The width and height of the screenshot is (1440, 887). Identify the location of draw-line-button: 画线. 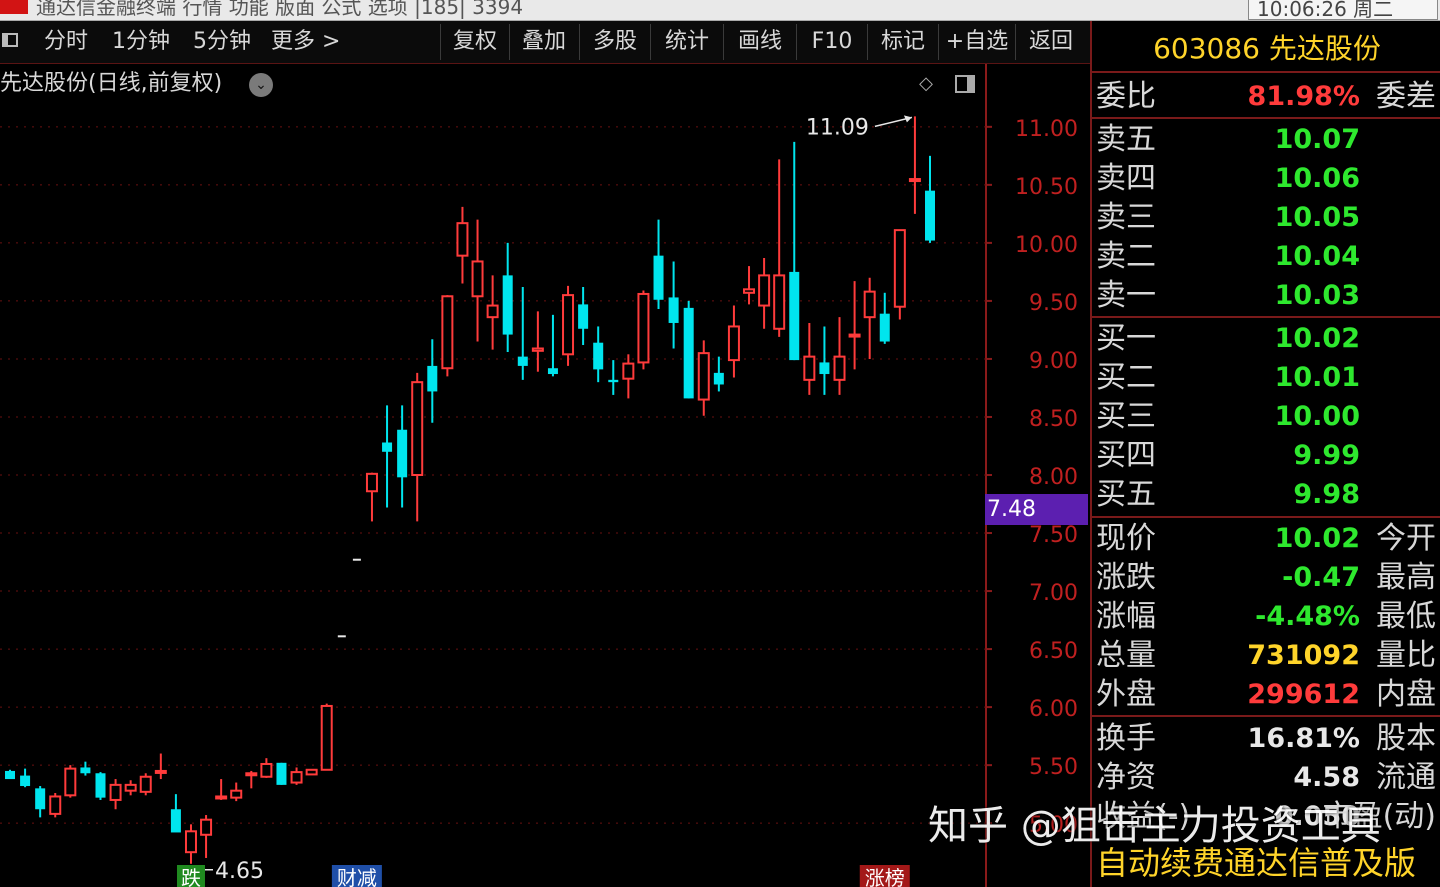
(760, 42).